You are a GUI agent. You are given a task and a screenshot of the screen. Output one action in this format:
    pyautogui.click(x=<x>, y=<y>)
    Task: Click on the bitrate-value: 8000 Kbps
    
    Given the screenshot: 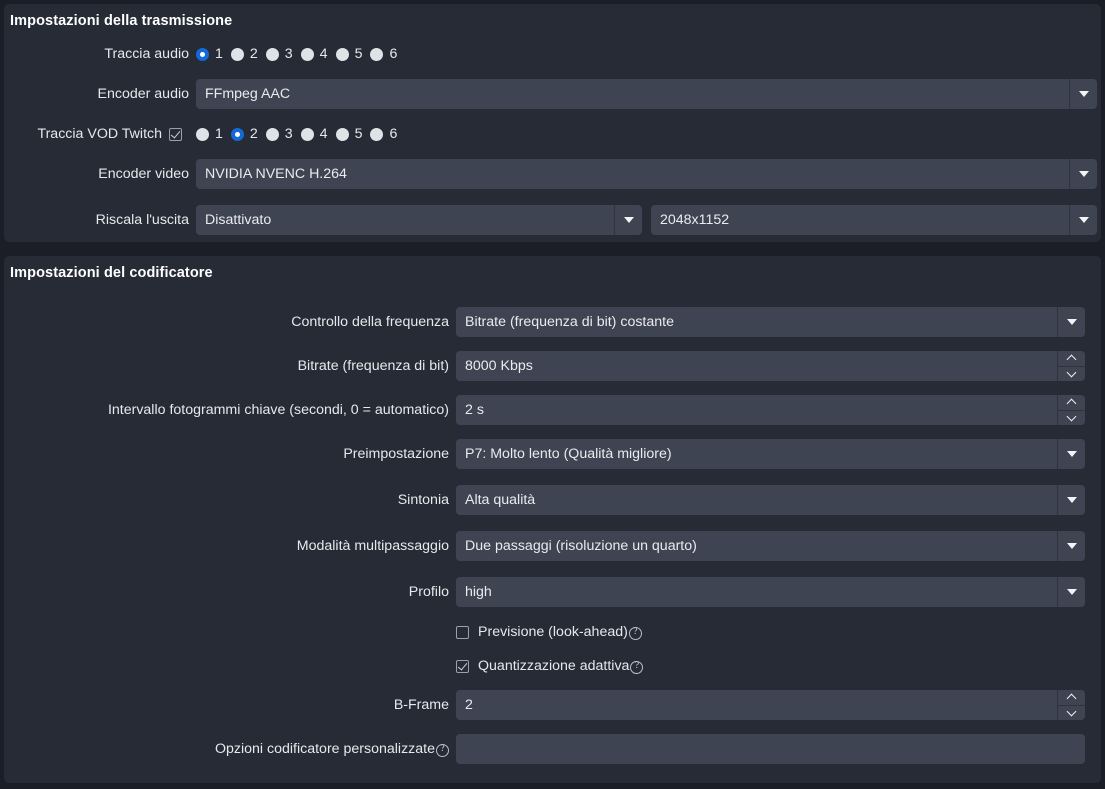 What is the action you would take?
    pyautogui.click(x=756, y=366)
    